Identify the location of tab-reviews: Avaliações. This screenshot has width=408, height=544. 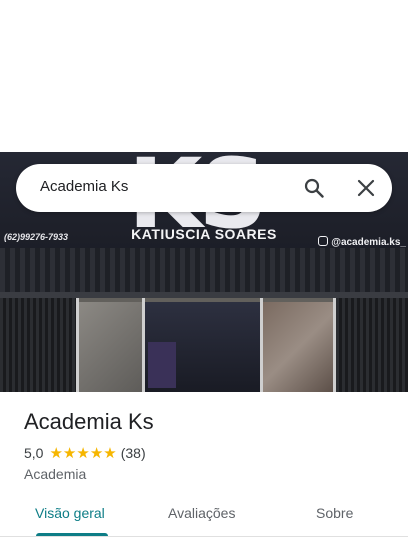
(201, 513).